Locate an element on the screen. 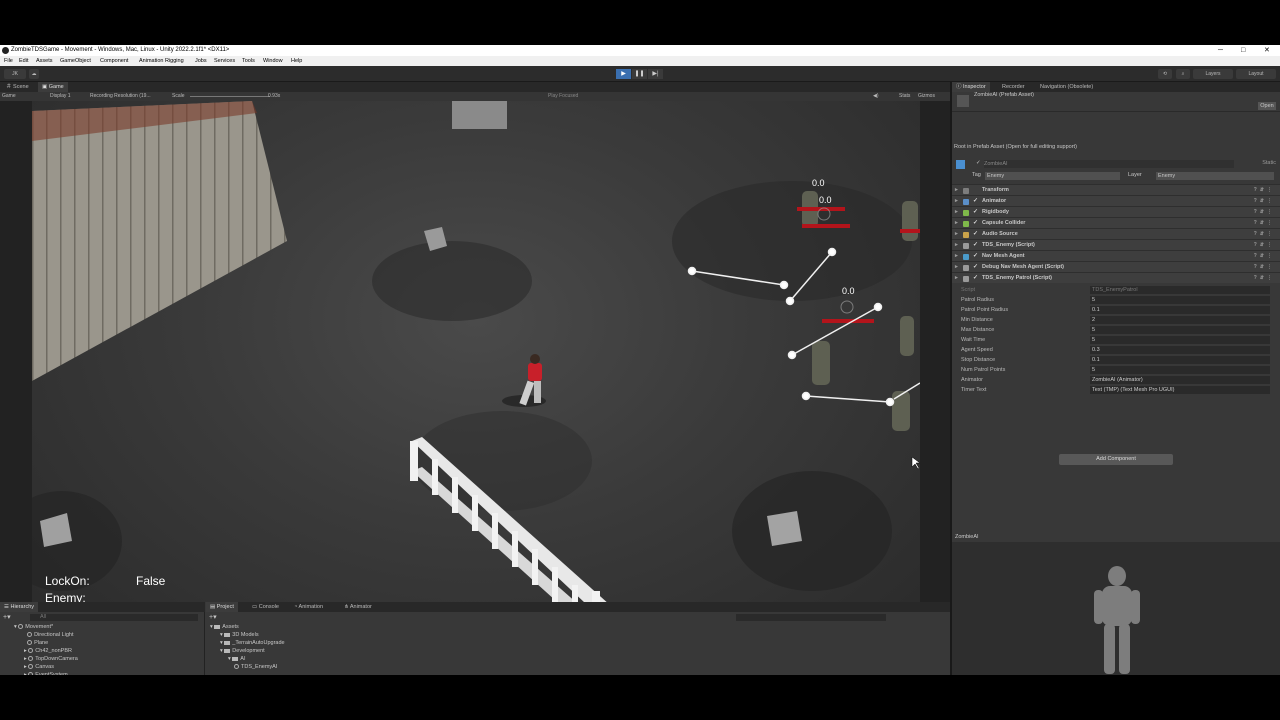 The width and height of the screenshot is (1280, 720). stats-toggle: Stats is located at coordinates (904, 96).